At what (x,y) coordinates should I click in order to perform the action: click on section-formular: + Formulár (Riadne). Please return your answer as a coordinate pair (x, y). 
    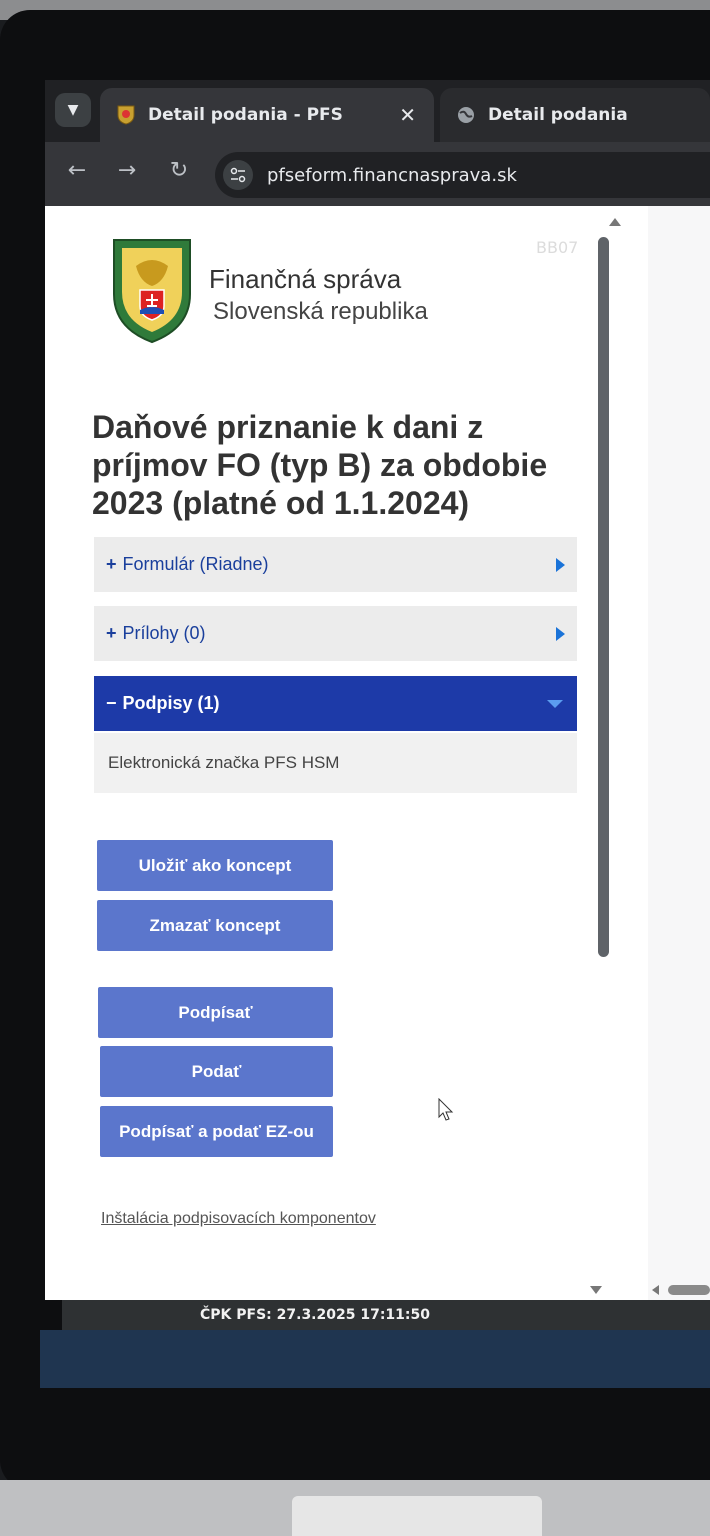
    Looking at the image, I should click on (335, 564).